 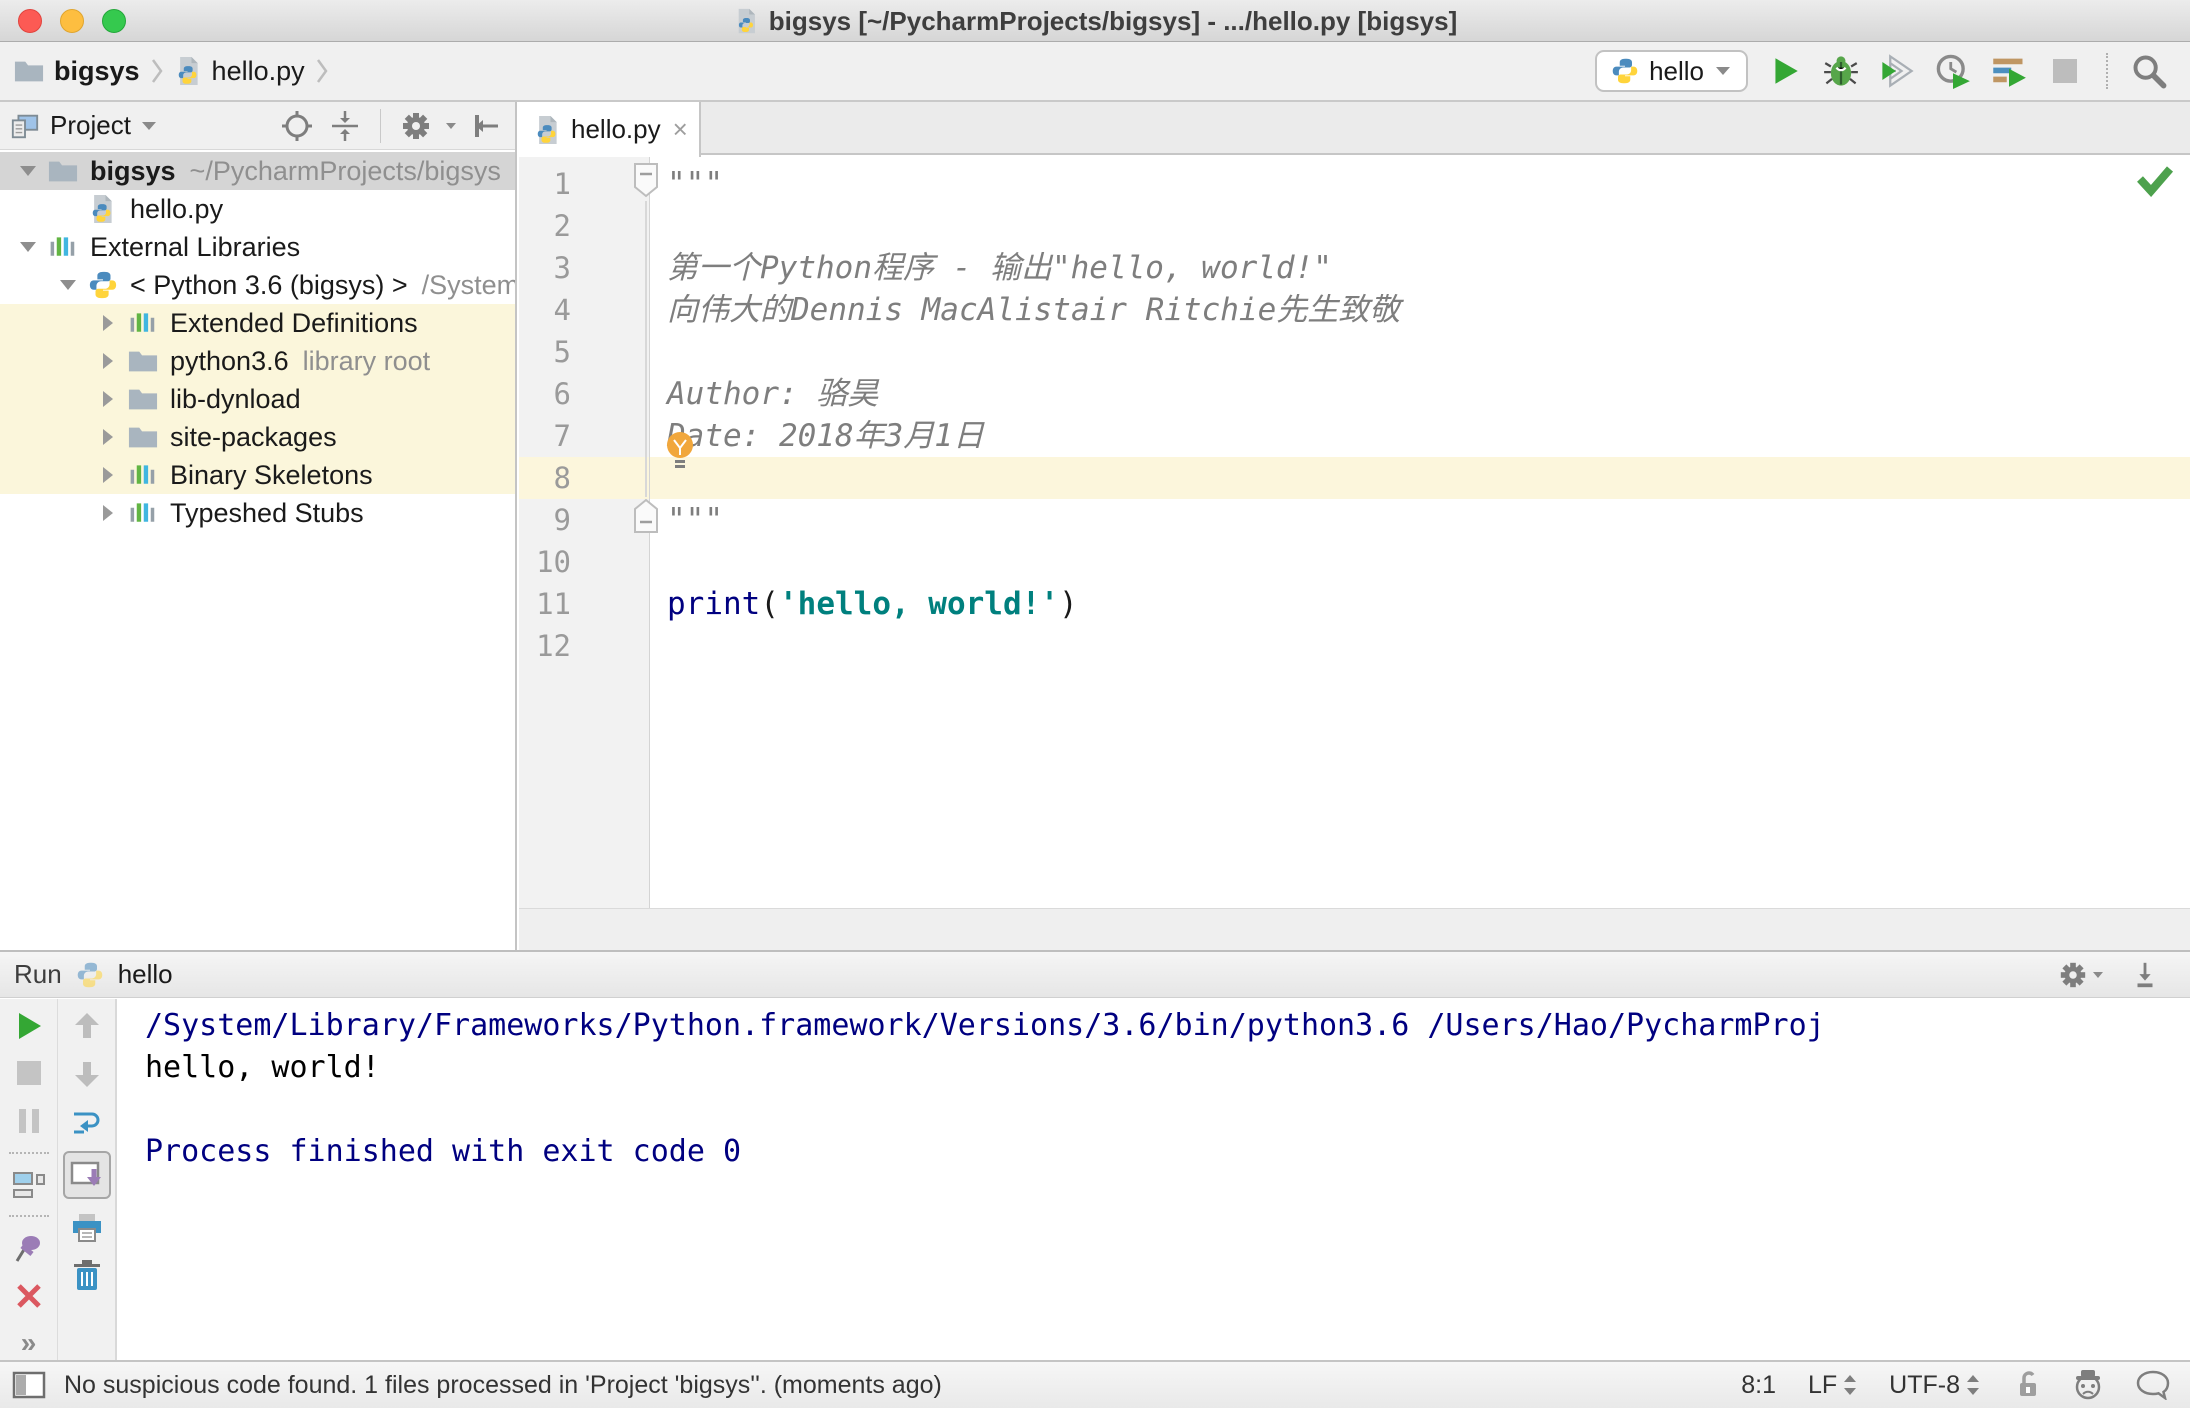 I want to click on tree-row-typeshed-stubs: Typeshed Stubs, so click(x=257, y=513).